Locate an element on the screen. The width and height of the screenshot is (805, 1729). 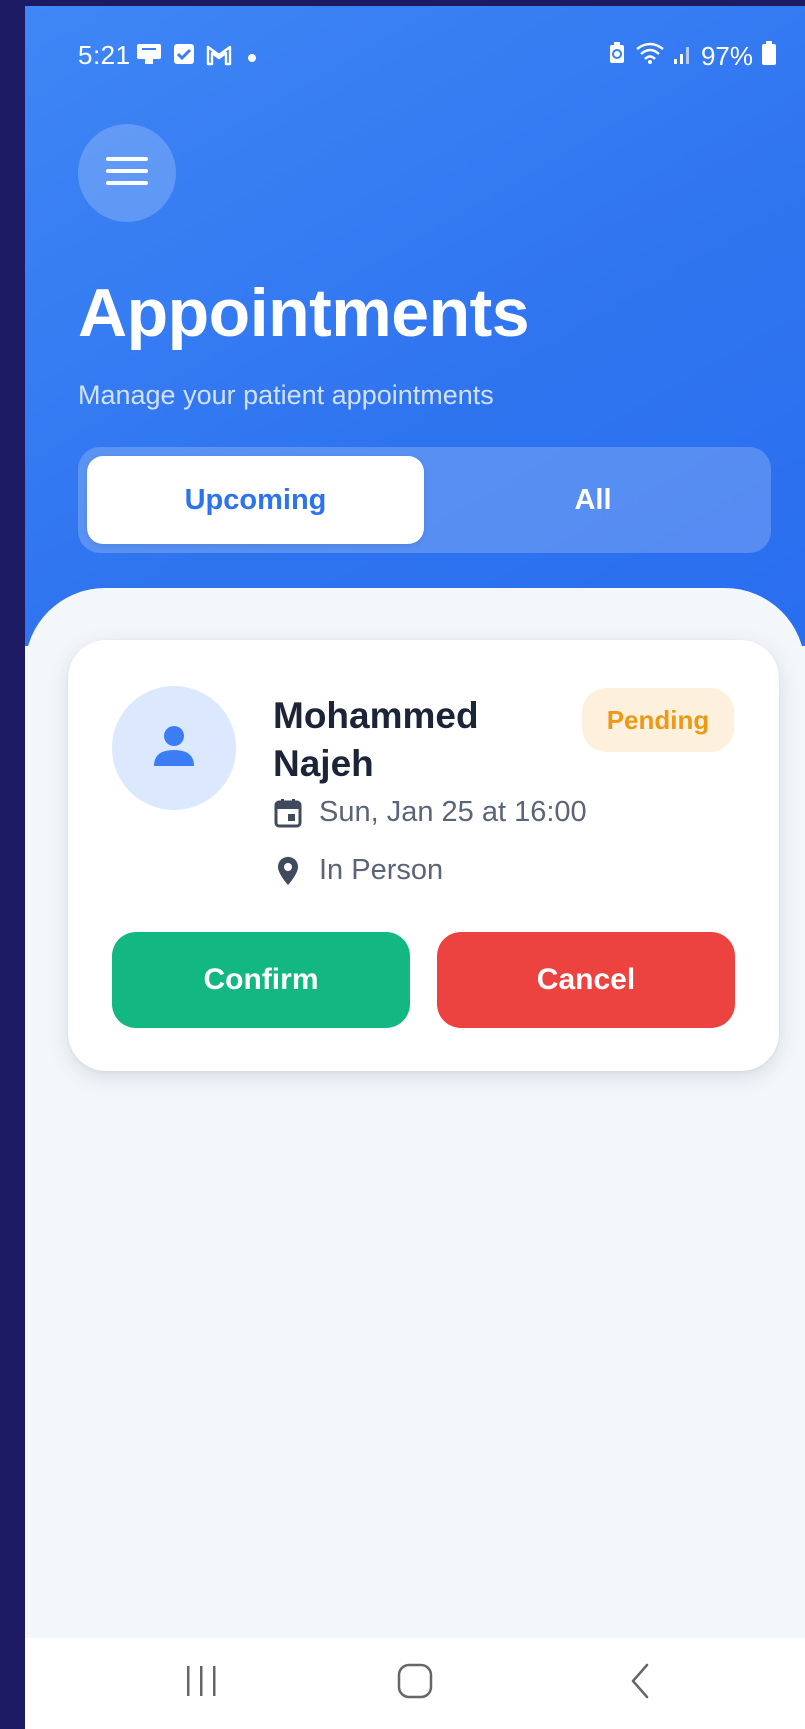
wifi-icon is located at coordinates (650, 56).